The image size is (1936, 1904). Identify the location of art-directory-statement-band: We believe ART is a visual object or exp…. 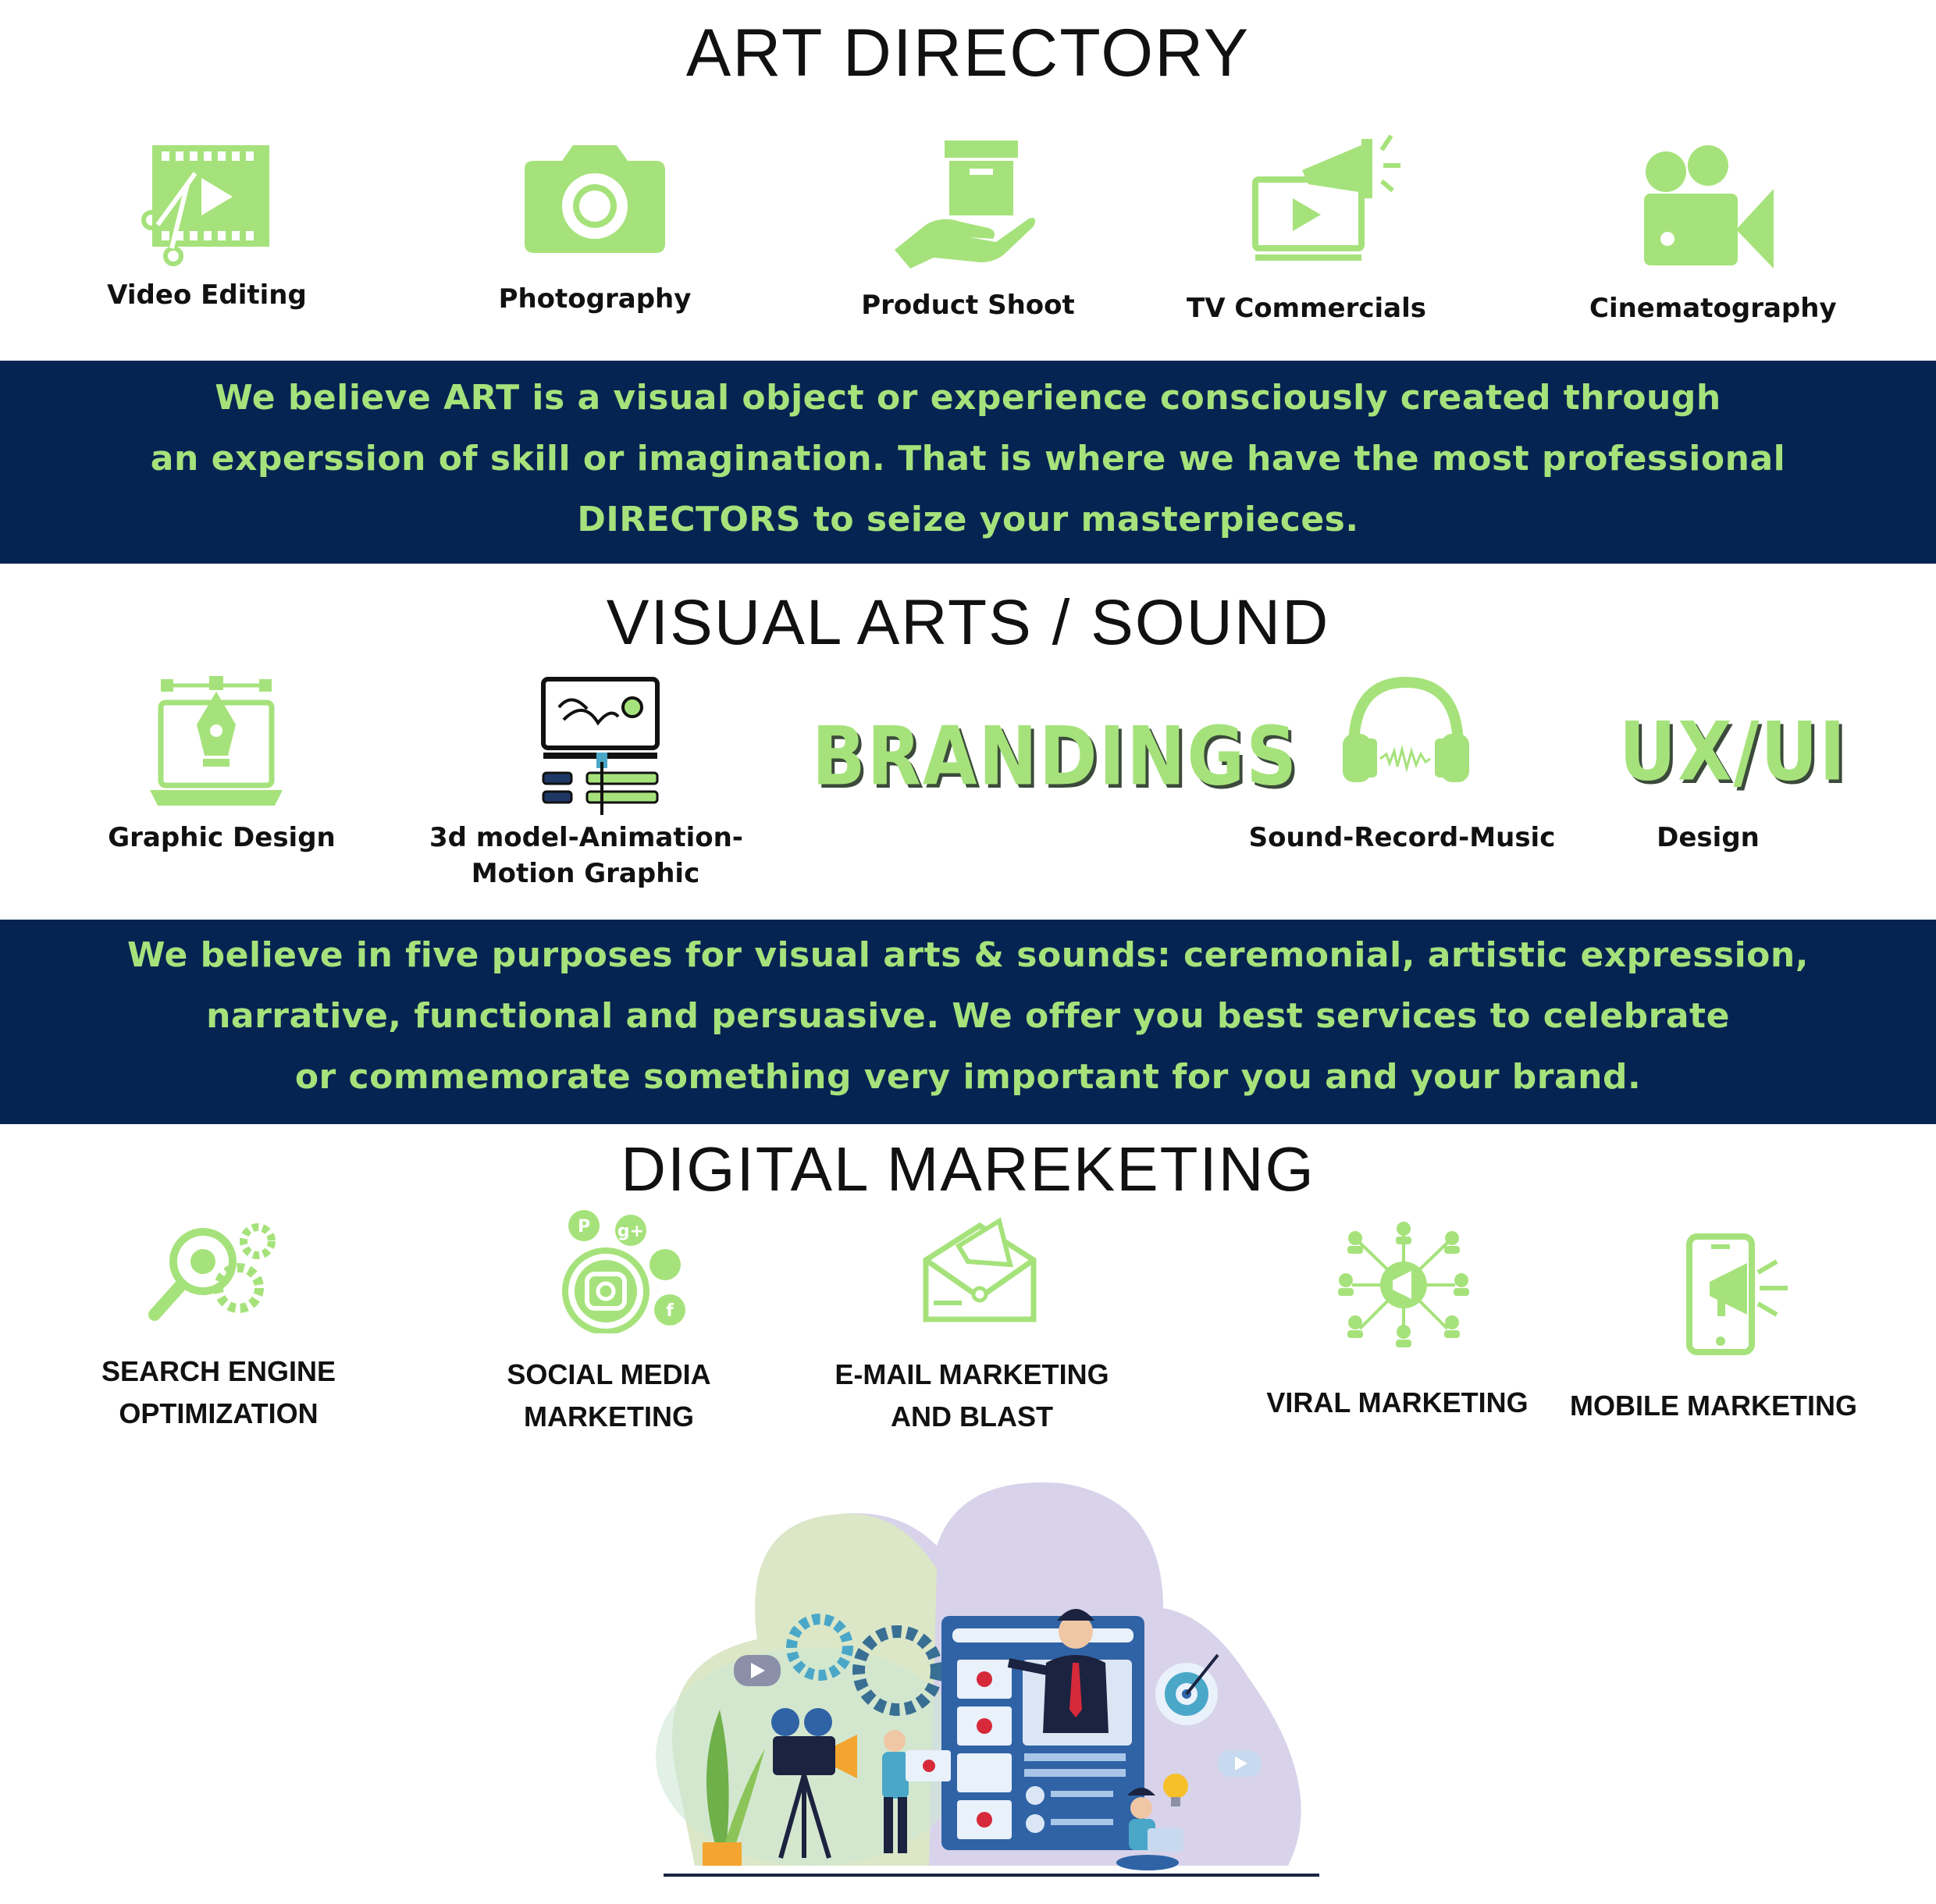
(968, 462).